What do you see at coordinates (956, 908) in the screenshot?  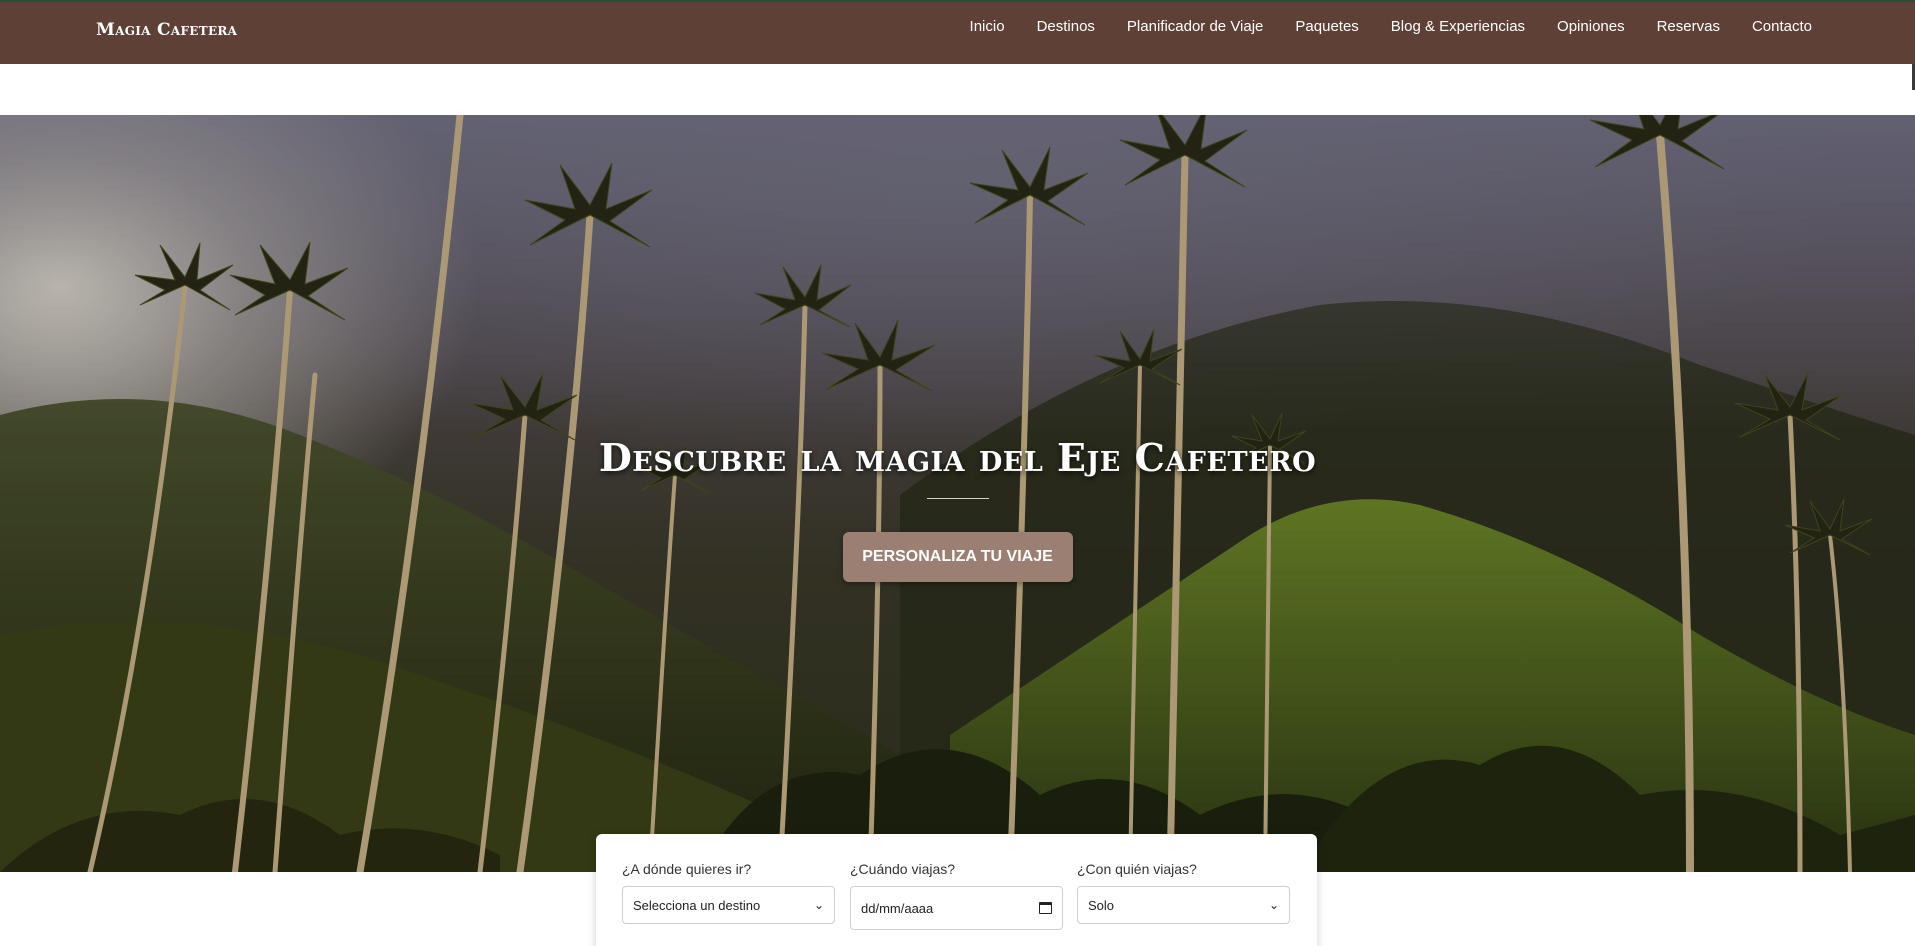 I see `date-input: dd/mm/aaaa` at bounding box center [956, 908].